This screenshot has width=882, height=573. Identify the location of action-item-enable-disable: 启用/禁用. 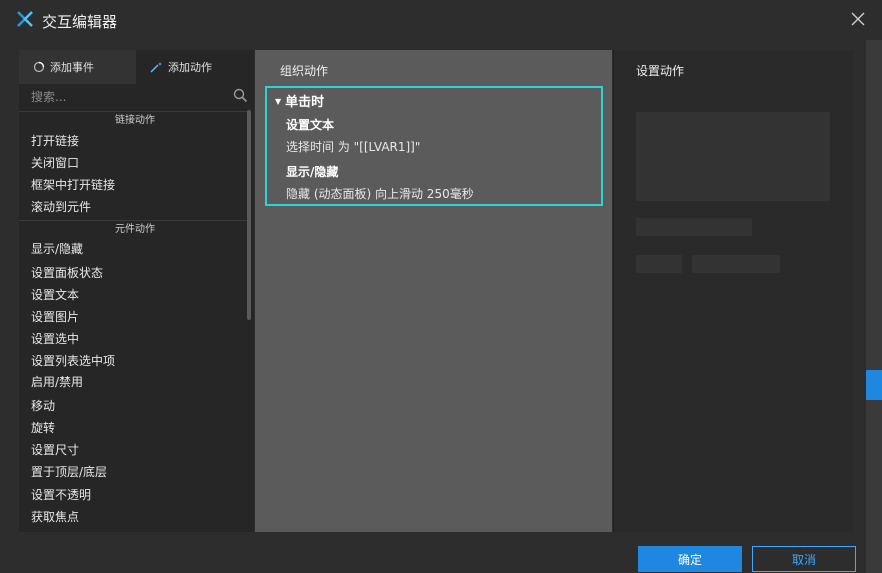
(57, 381).